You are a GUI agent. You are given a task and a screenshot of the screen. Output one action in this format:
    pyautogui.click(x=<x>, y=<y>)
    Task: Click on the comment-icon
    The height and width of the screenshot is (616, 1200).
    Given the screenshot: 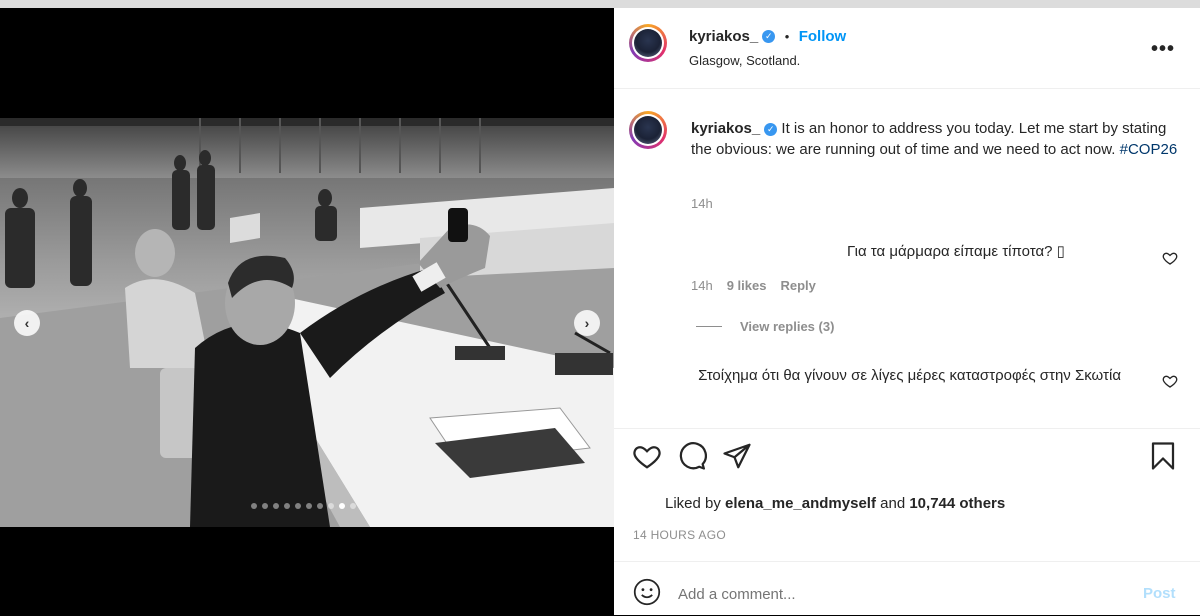 What is the action you would take?
    pyautogui.click(x=692, y=456)
    